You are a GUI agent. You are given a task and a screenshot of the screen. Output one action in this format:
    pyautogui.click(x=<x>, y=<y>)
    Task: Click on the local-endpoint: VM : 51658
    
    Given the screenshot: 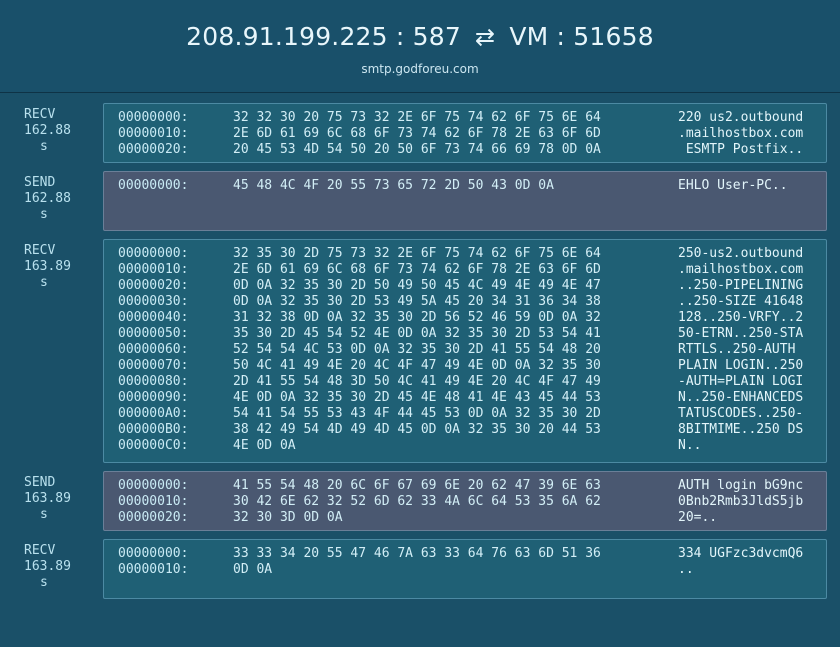 What is the action you would take?
    pyautogui.click(x=581, y=36)
    